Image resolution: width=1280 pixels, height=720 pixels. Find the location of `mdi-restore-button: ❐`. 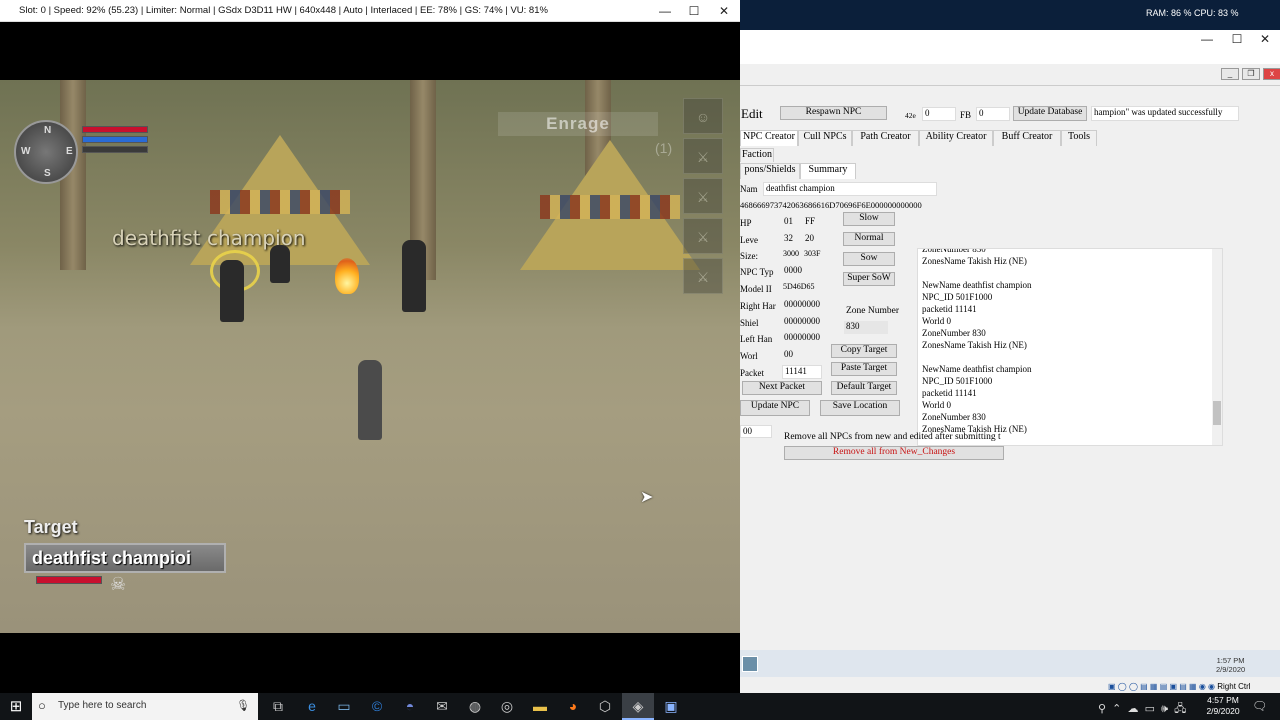

mdi-restore-button: ❐ is located at coordinates (1251, 74).